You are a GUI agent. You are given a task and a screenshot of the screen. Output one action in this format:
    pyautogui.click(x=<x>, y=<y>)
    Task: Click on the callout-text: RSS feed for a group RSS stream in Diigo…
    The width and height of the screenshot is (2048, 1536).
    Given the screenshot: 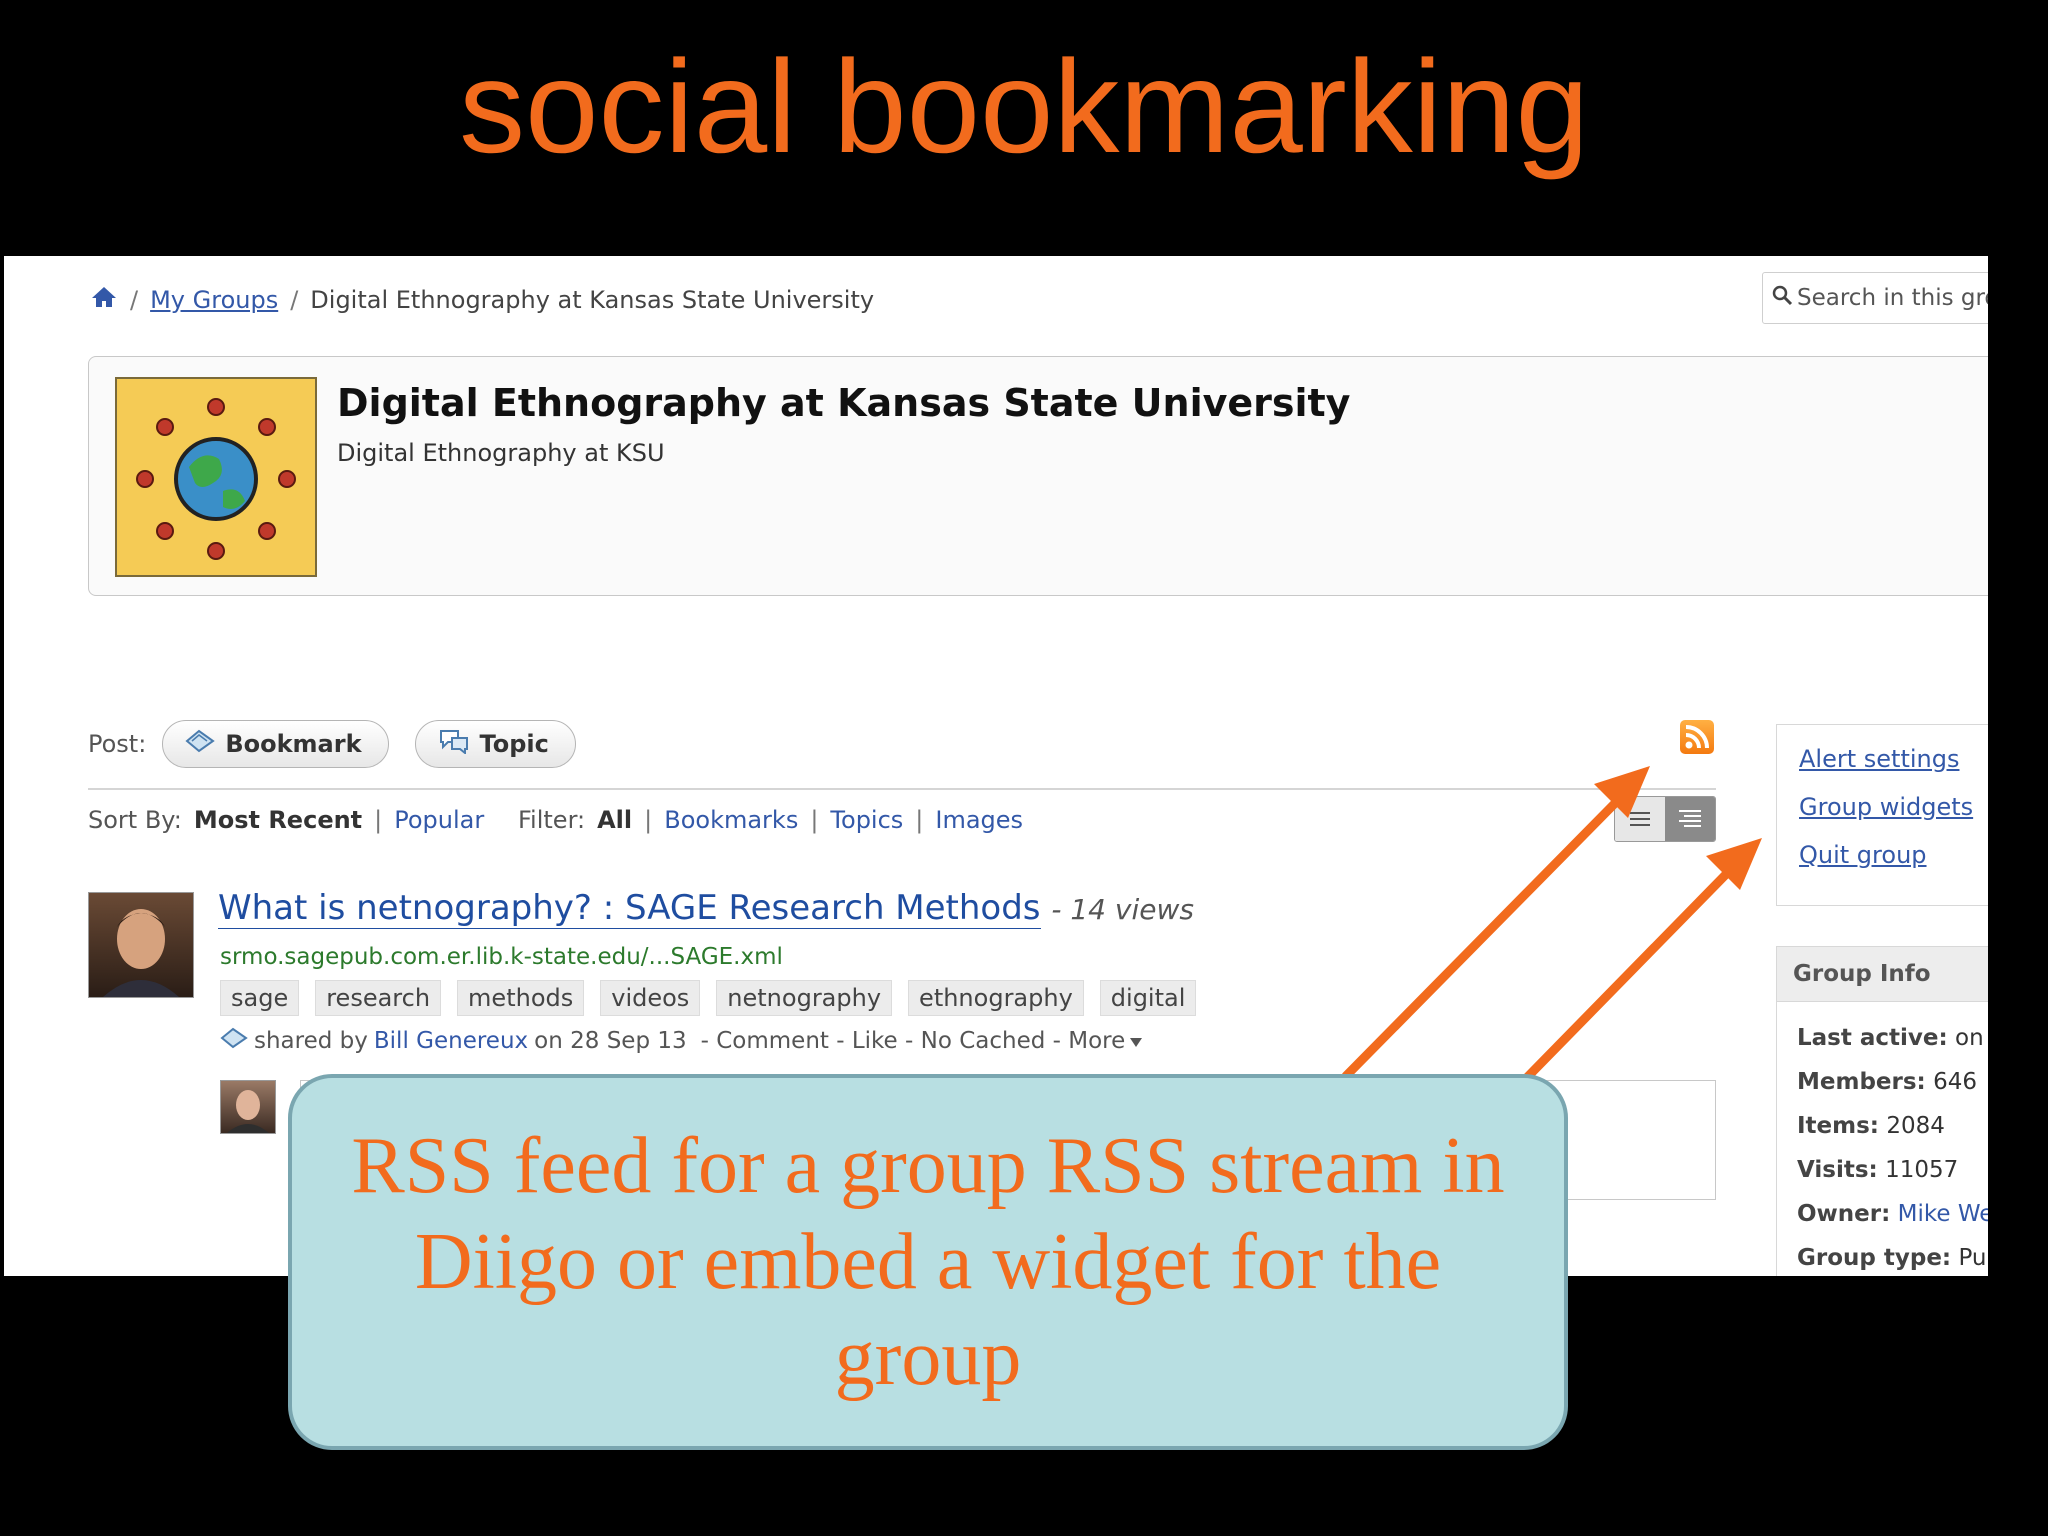 What is the action you would take?
    pyautogui.click(x=928, y=1262)
    